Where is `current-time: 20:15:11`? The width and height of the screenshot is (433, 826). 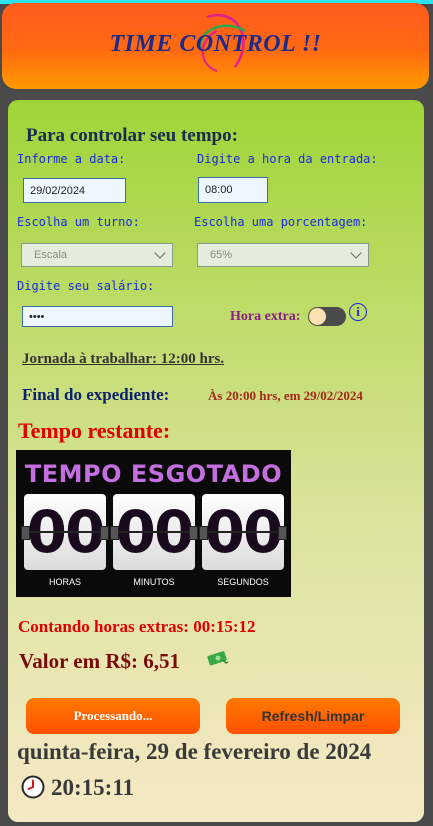
current-time: 20:15:11 is located at coordinates (93, 787).